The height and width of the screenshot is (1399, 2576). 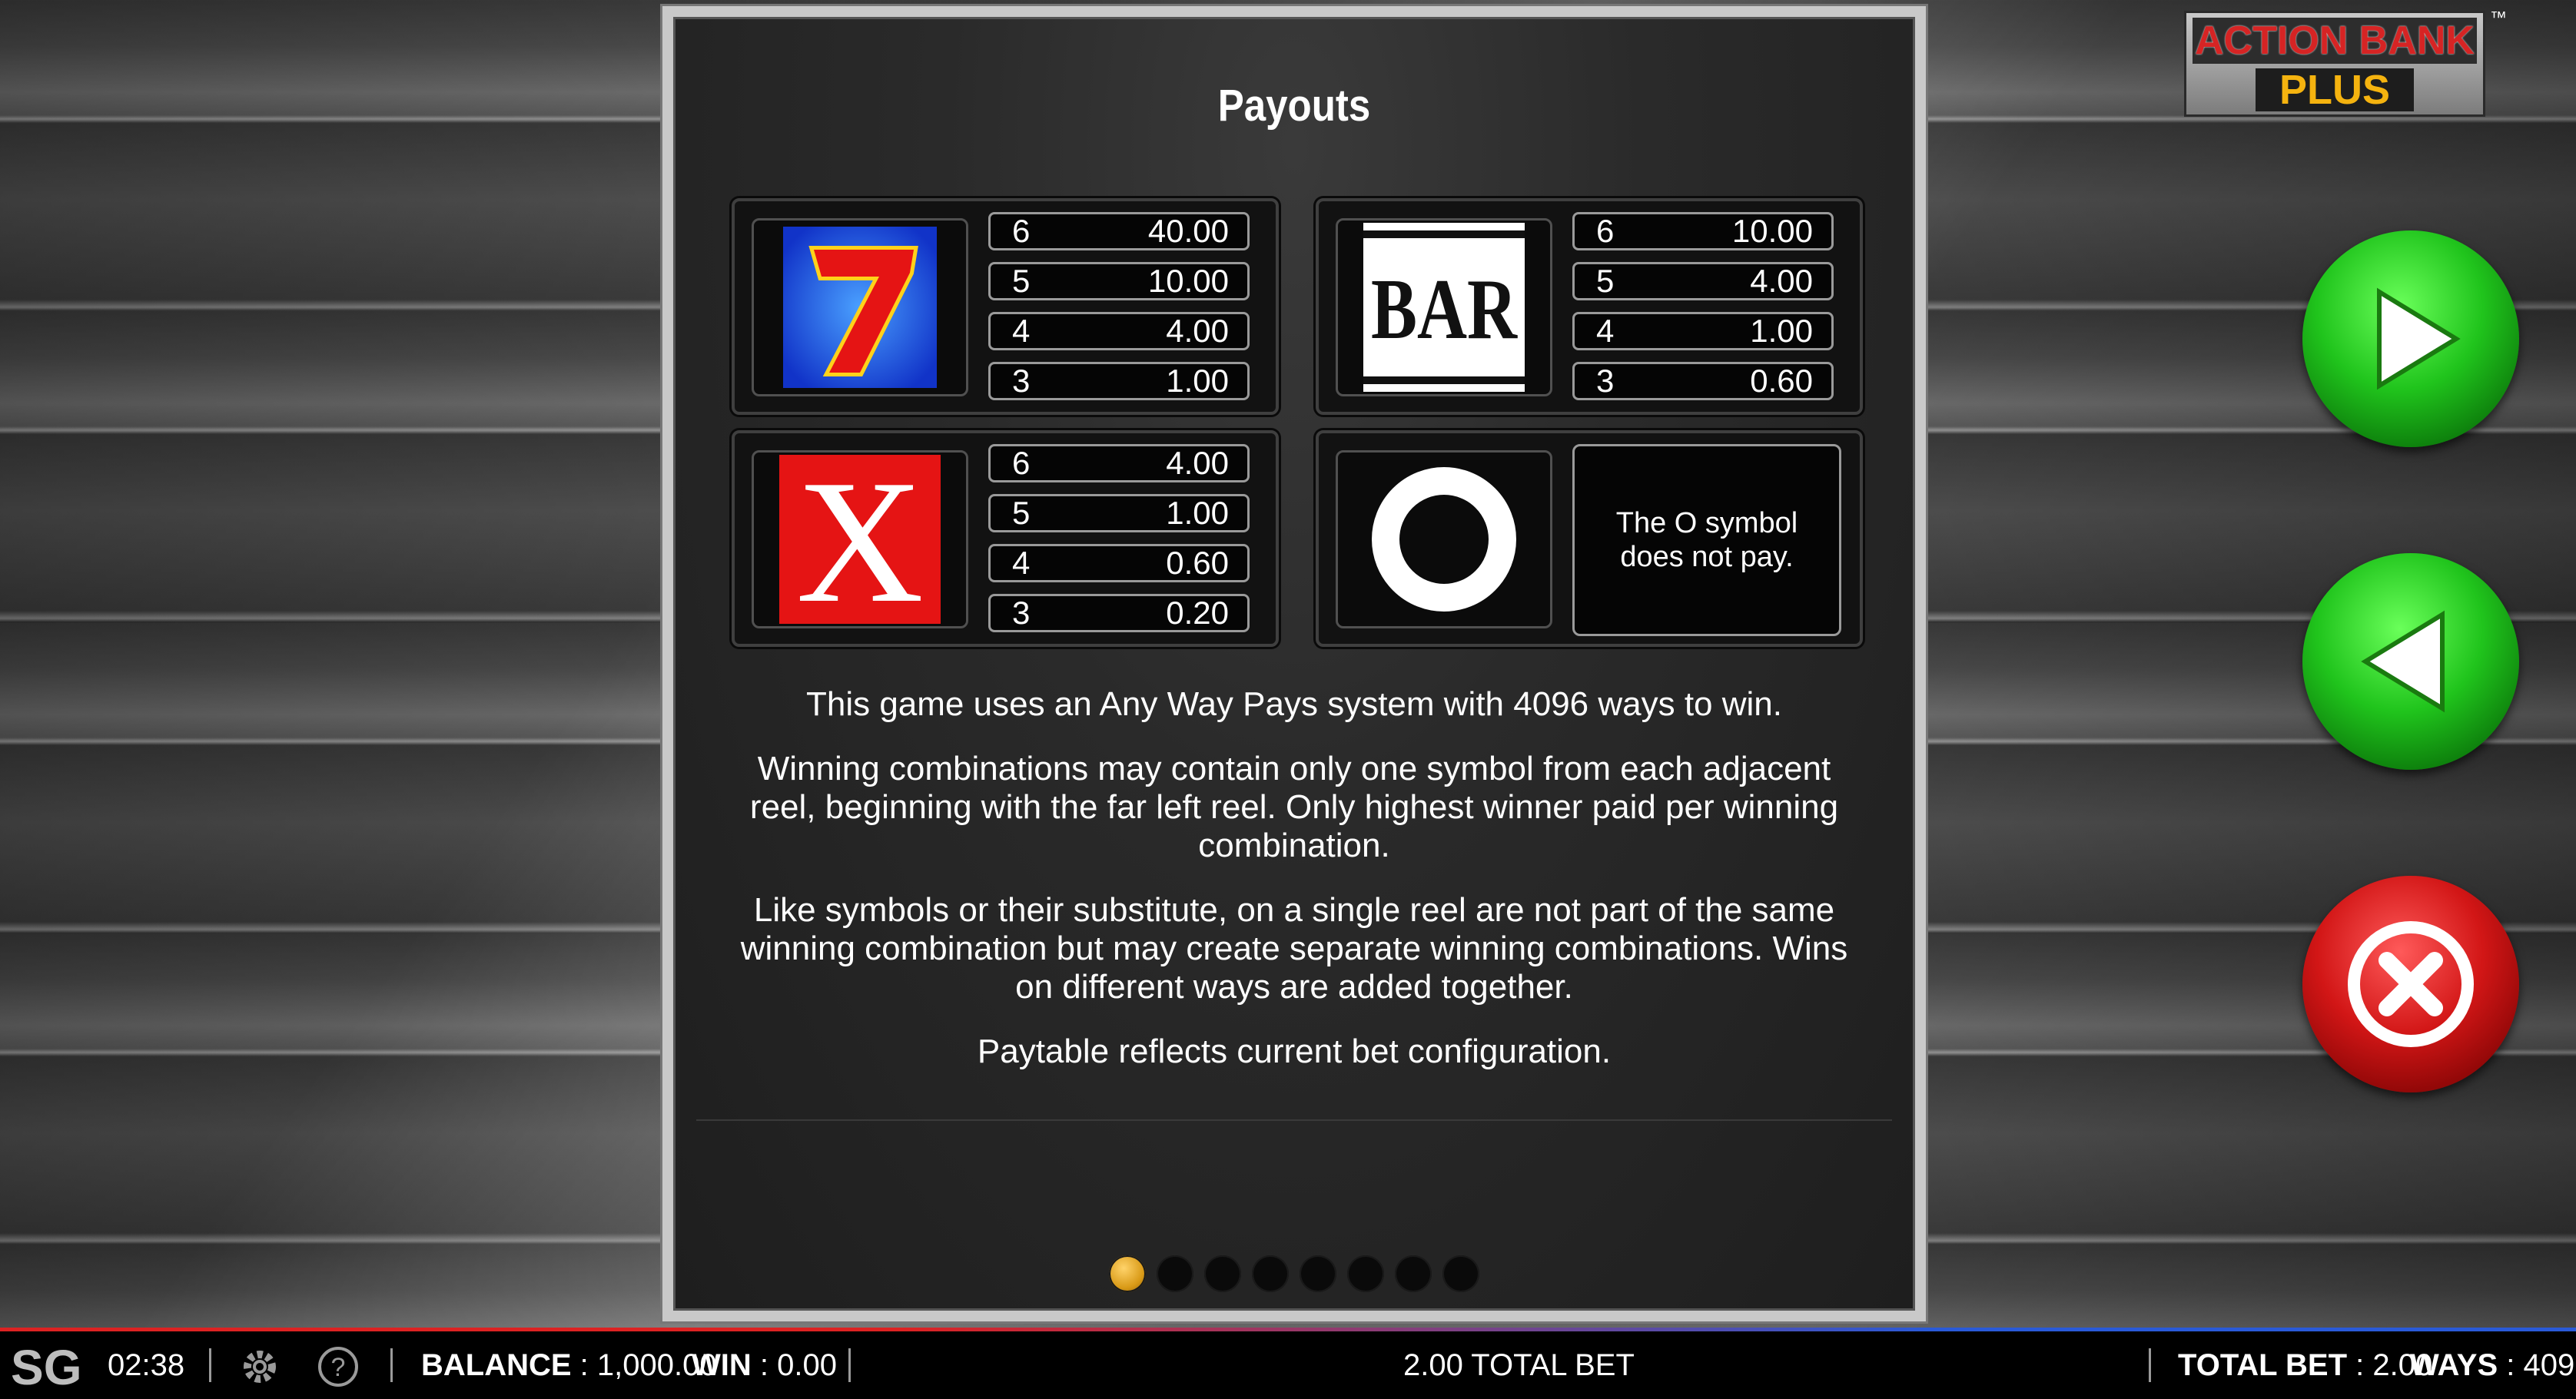 I want to click on payout-row: 3 1.00, so click(x=1119, y=381).